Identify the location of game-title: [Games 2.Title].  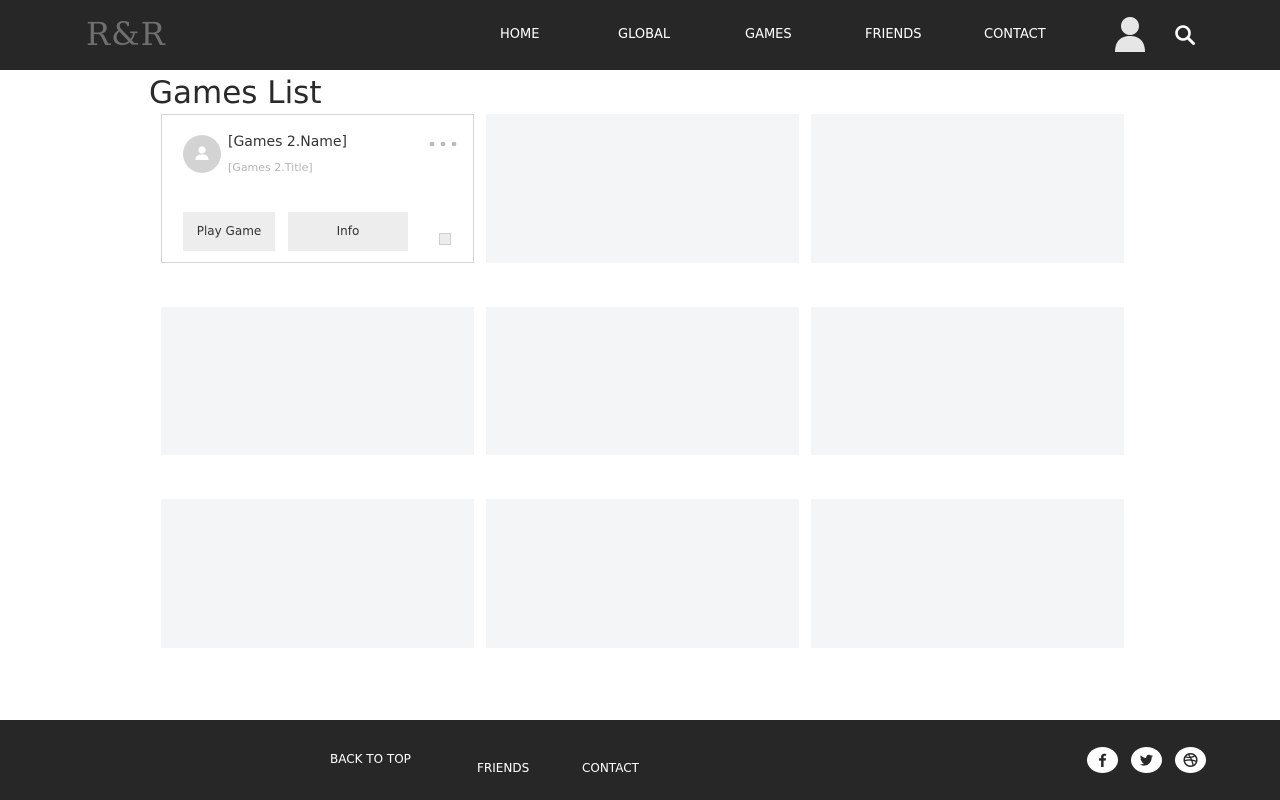
(270, 167).